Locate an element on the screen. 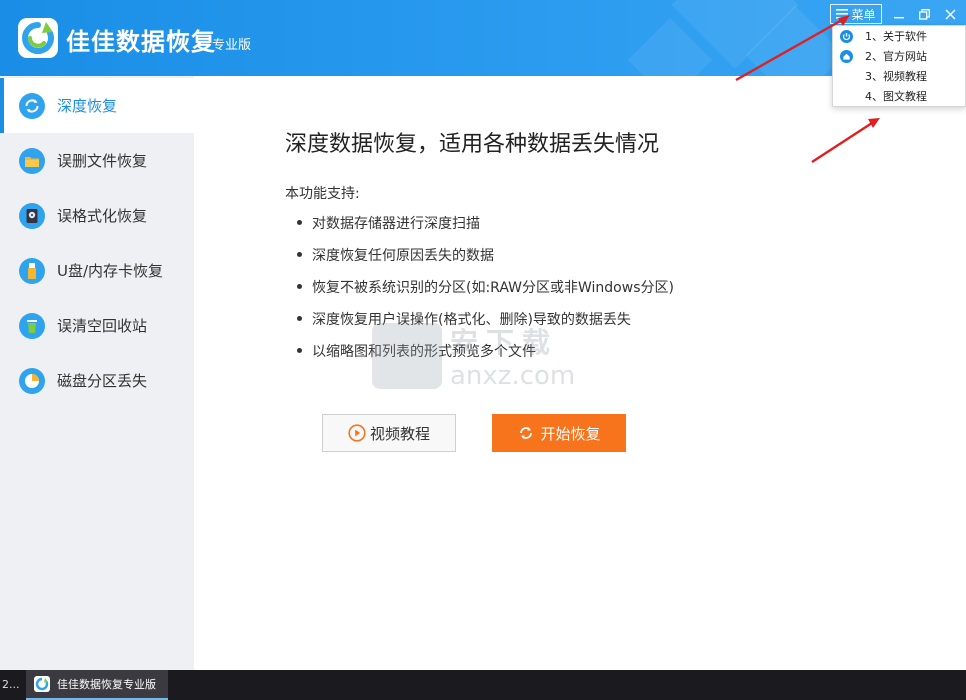 The image size is (966, 700). sidebar-item-usb-card: U盘/内存卡恢复 is located at coordinates (97, 270).